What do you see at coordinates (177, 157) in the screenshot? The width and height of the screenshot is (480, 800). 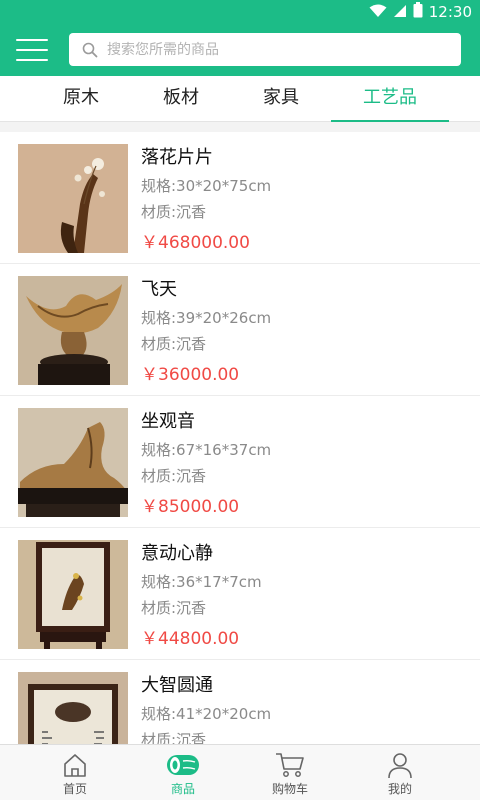 I see `product-name: 落花片片` at bounding box center [177, 157].